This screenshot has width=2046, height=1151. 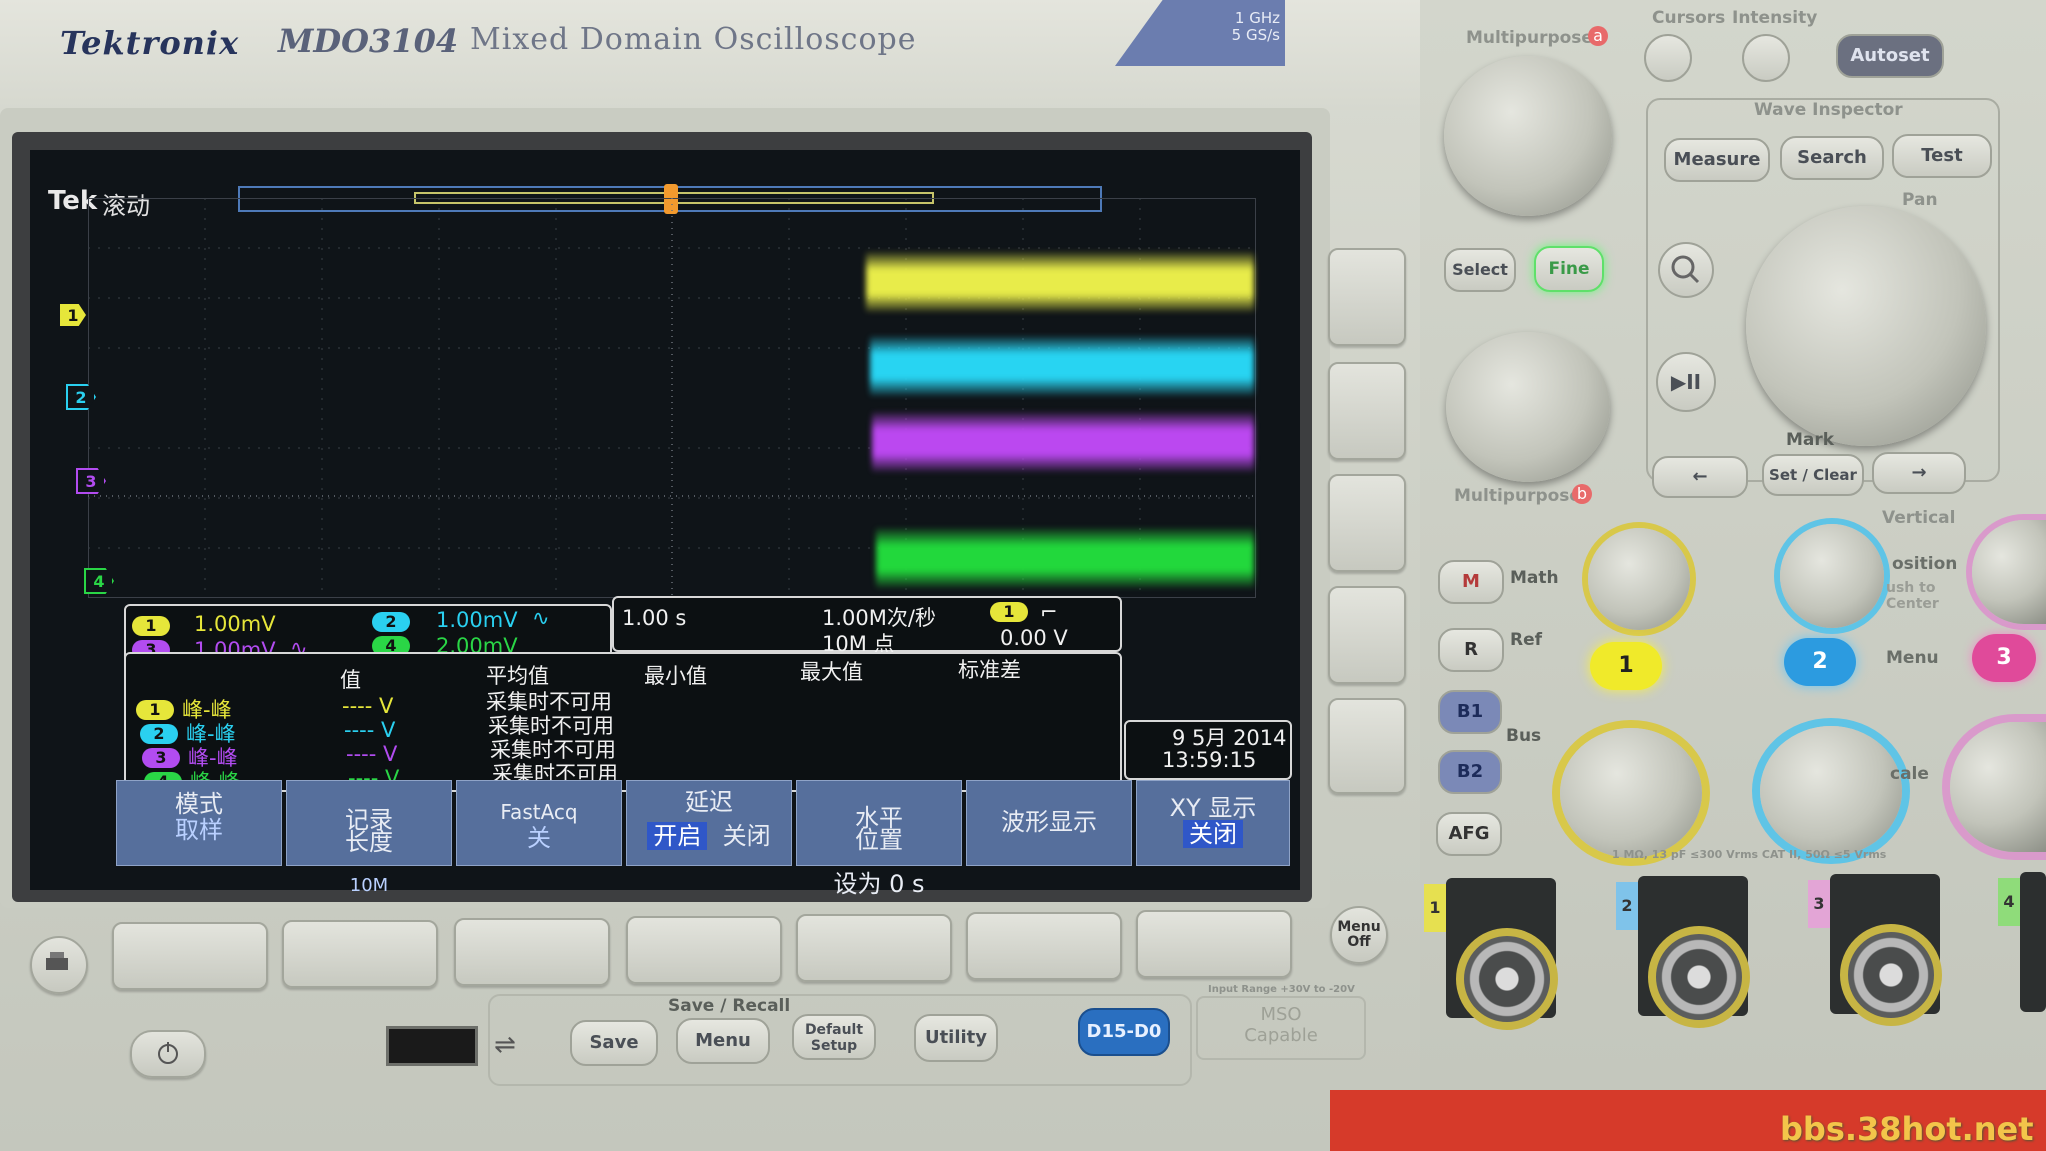 I want to click on ch1-scale-knob, so click(x=1631, y=793).